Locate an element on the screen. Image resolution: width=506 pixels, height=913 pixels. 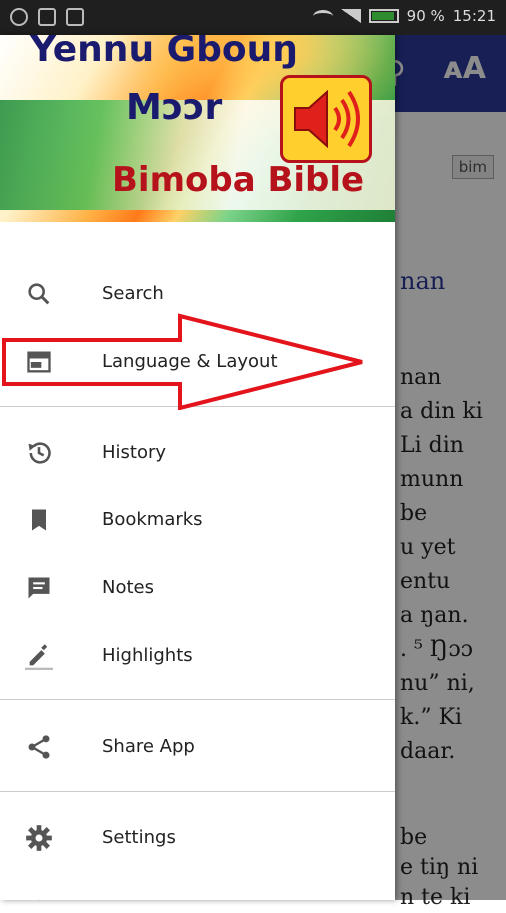
highlight-icon is located at coordinates (39, 656).